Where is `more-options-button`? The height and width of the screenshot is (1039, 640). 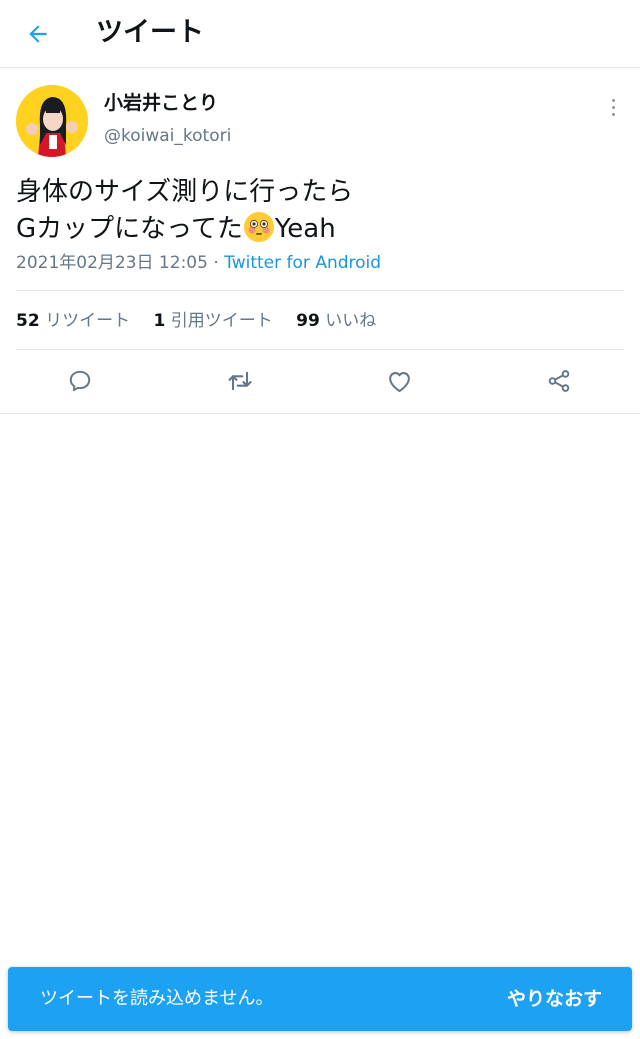 more-options-button is located at coordinates (613, 107).